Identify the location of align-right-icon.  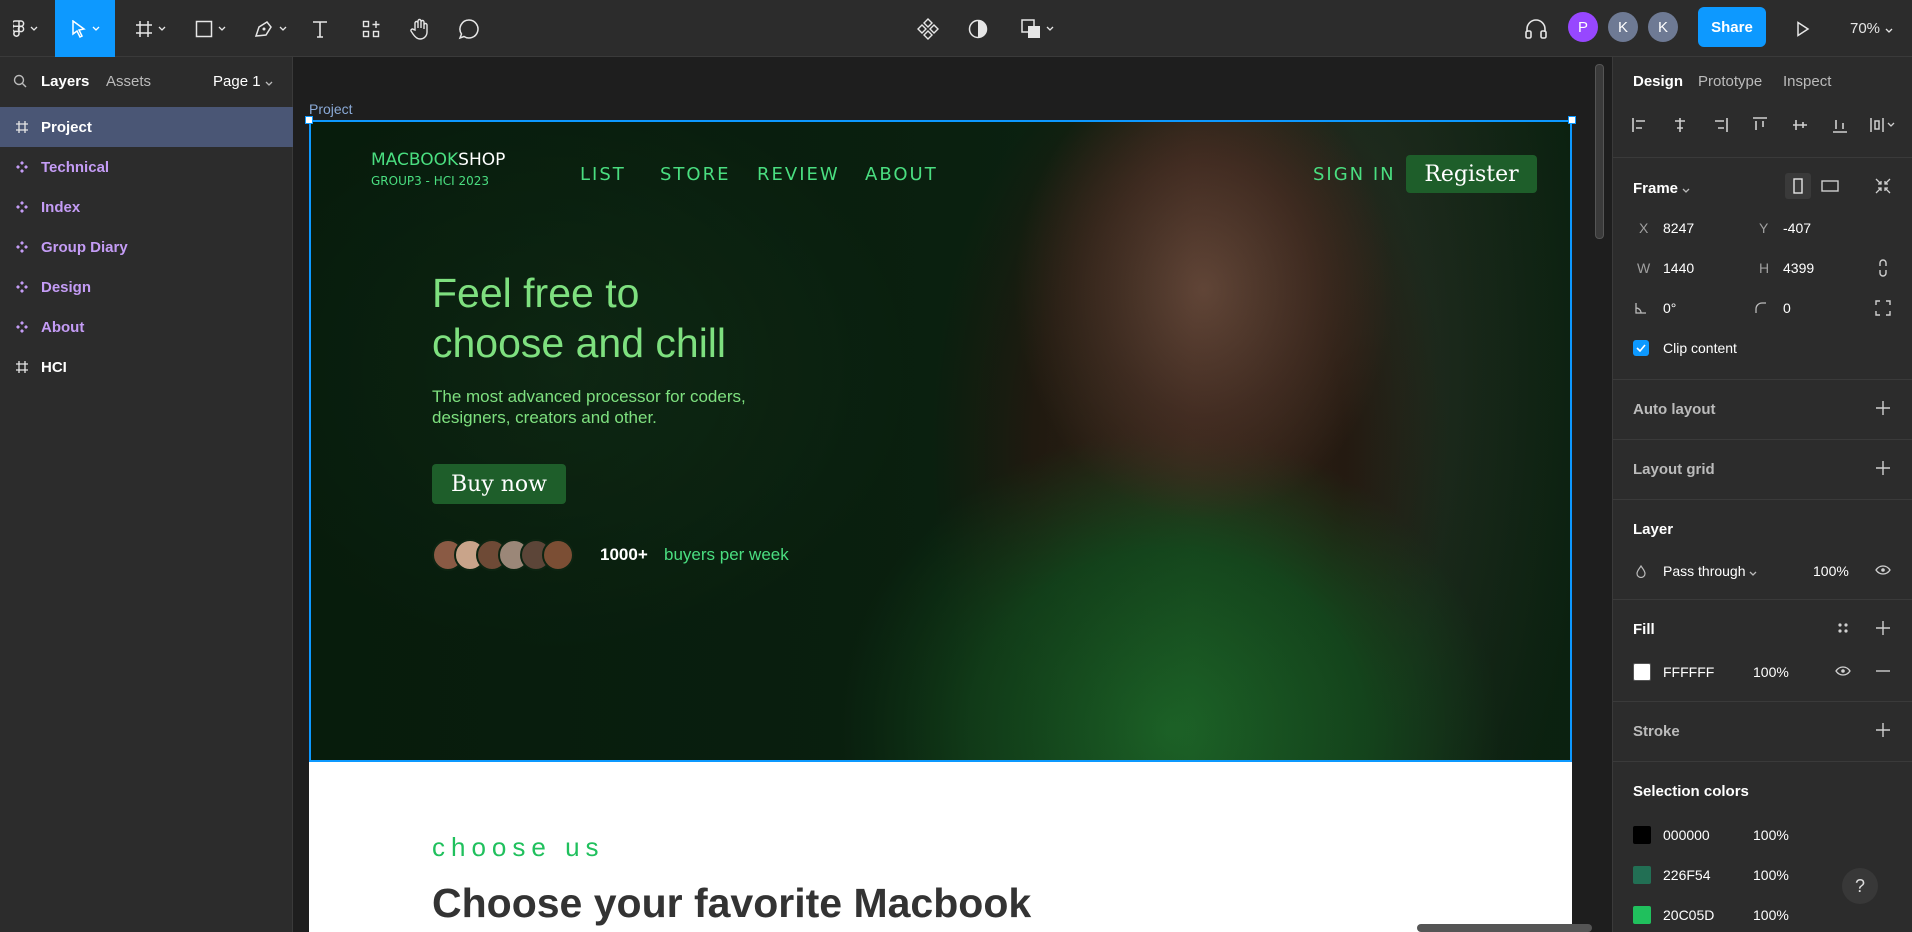
(1720, 125).